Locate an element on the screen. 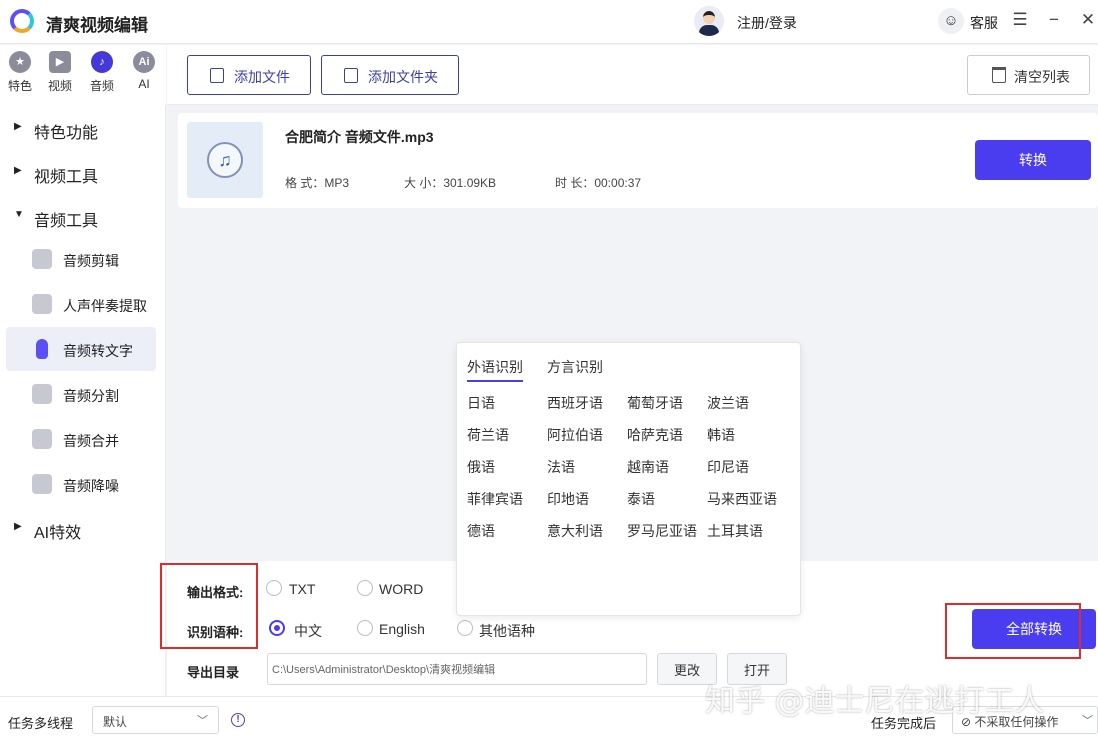 The height and width of the screenshot is (741, 1098). sidebar-group-label: 音频工具 is located at coordinates (66, 221).